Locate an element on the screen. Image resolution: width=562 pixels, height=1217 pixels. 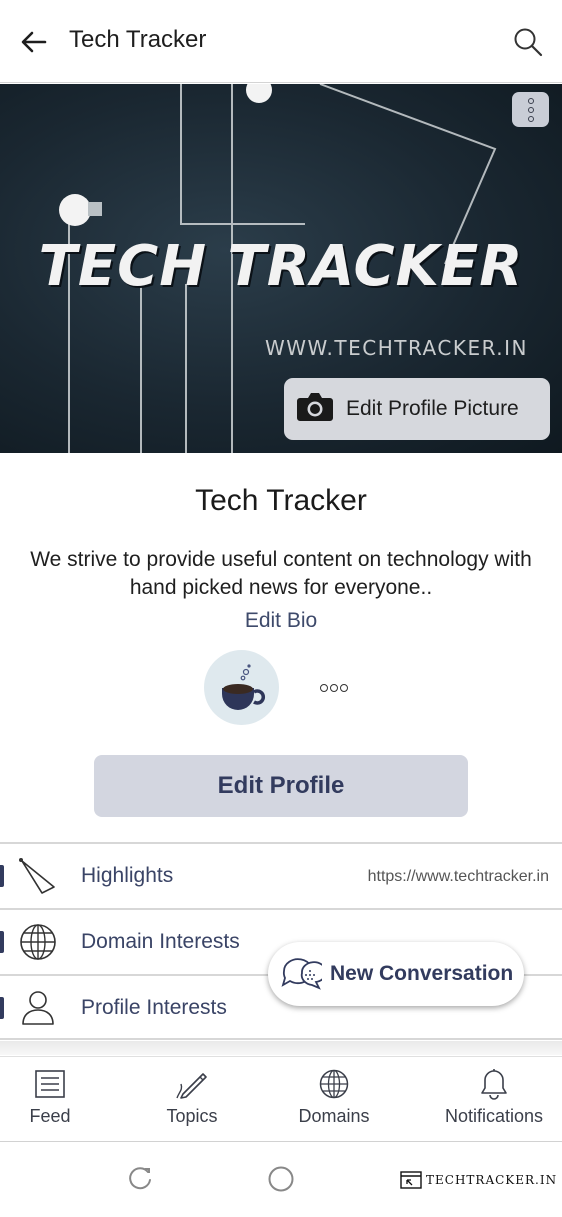
nav-notifications: Notifications is located at coordinates (494, 1100).